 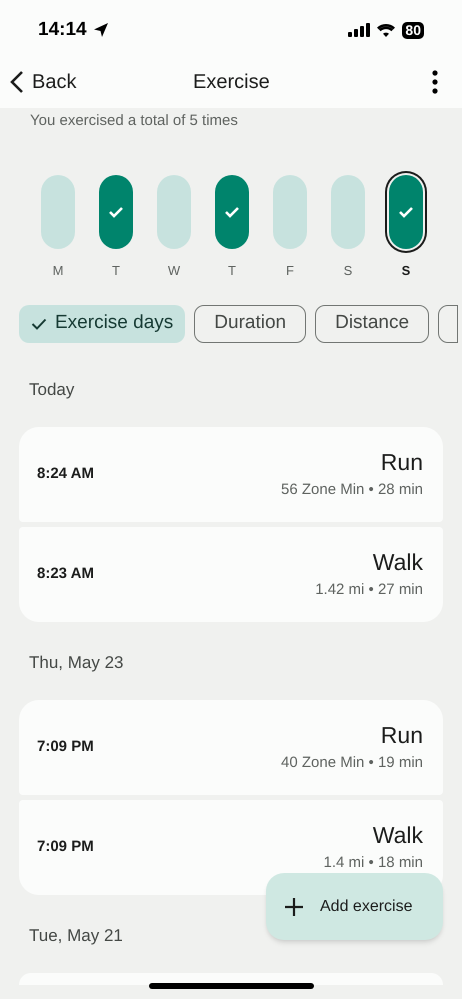 What do you see at coordinates (448, 323) in the screenshot?
I see `filter-chip` at bounding box center [448, 323].